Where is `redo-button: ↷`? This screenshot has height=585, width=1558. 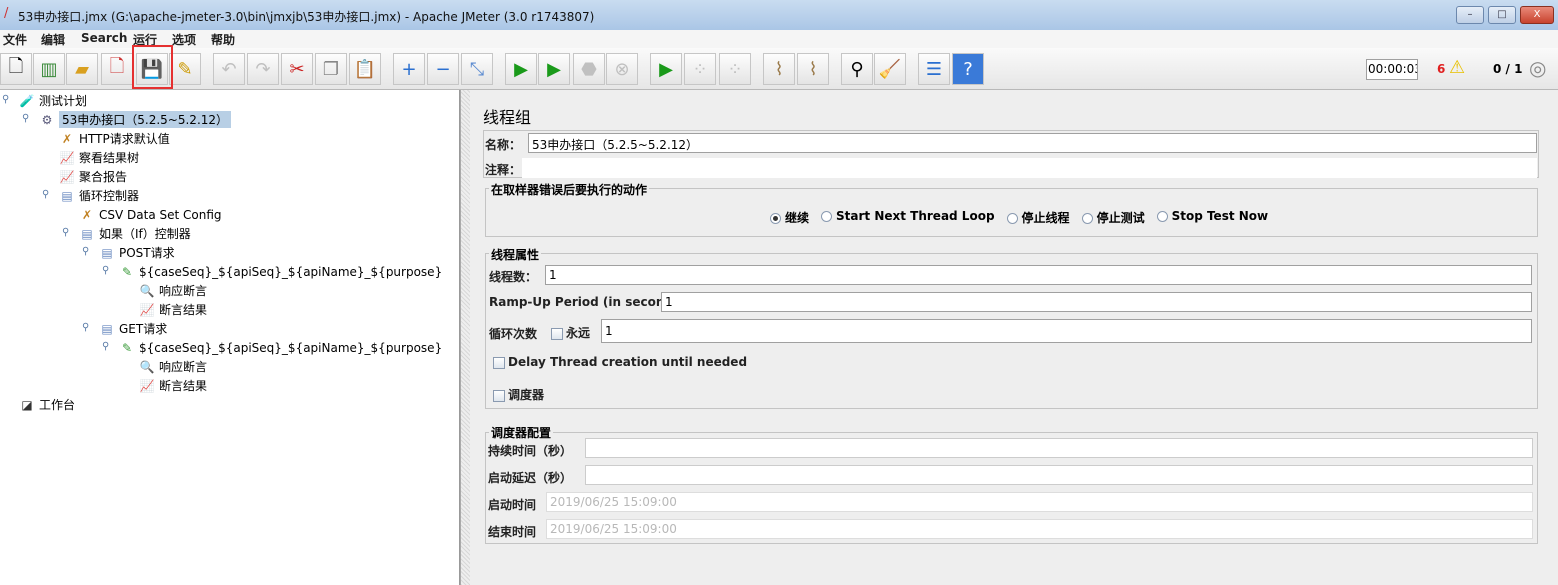
redo-button: ↷ is located at coordinates (263, 69).